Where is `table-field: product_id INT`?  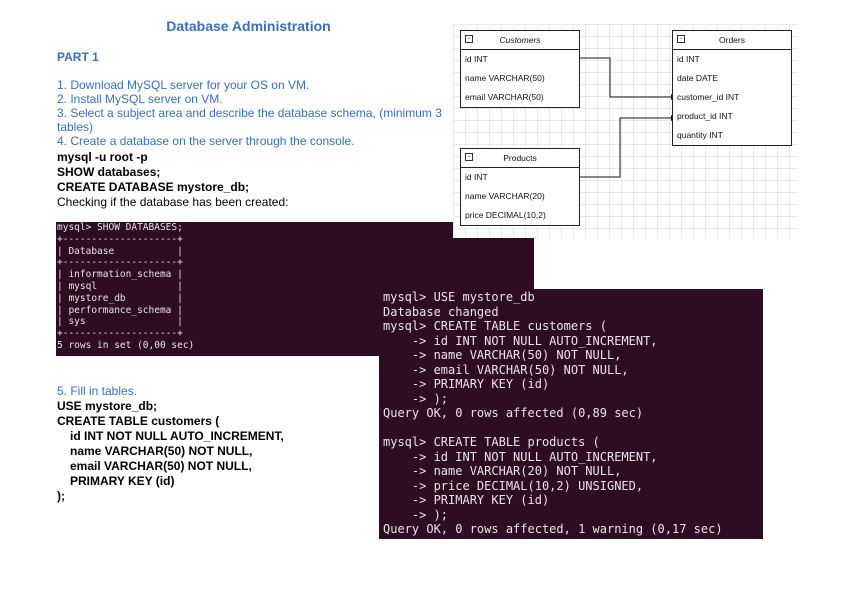
table-field: product_id INT is located at coordinates (705, 116).